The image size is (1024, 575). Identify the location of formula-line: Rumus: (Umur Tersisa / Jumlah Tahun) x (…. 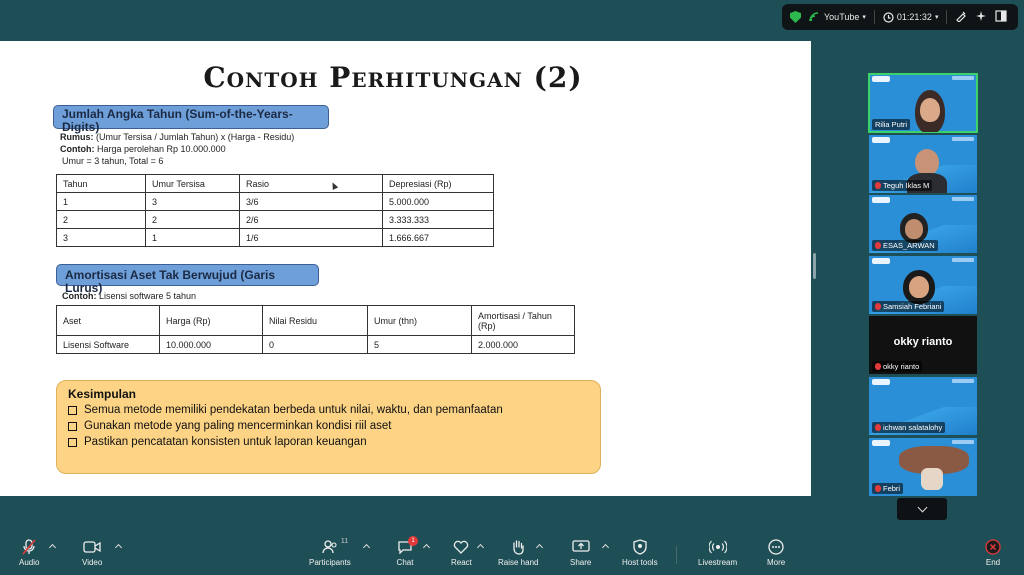
(177, 138).